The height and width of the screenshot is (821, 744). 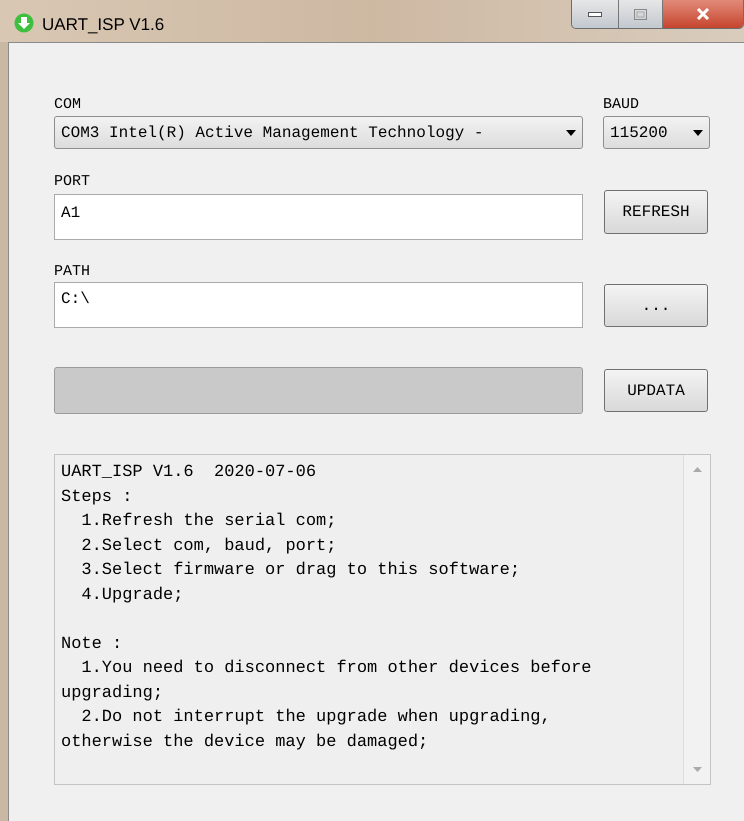 I want to click on port-label: PORT, so click(x=73, y=182).